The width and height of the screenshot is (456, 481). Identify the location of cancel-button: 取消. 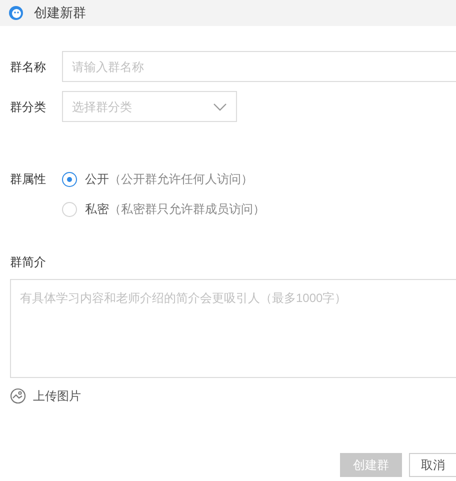
(432, 465).